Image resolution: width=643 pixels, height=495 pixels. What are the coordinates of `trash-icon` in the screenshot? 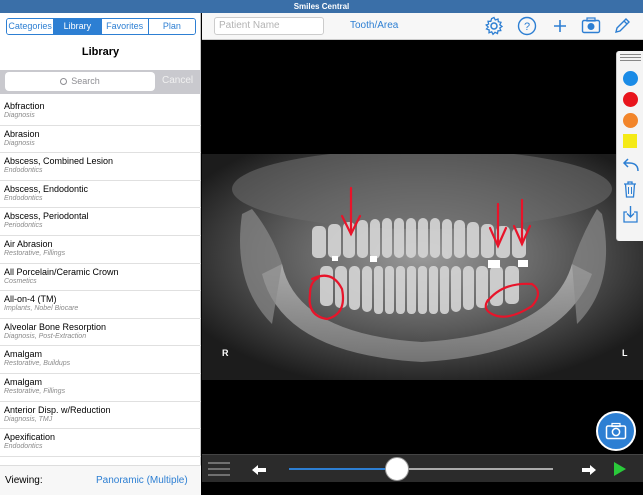 It's located at (630, 191).